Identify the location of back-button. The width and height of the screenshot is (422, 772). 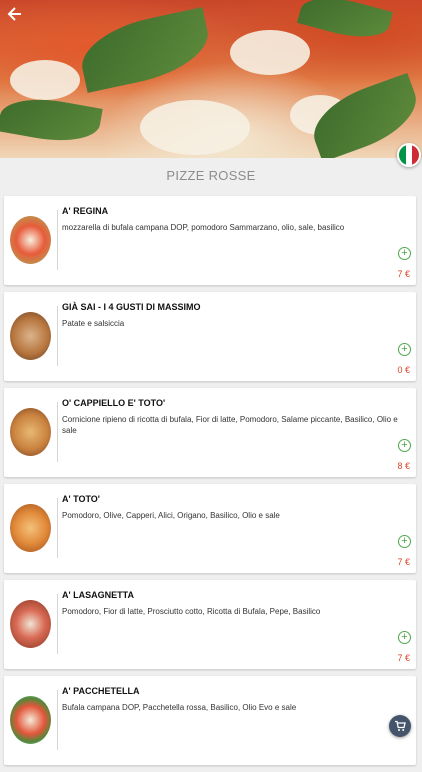
(14, 15).